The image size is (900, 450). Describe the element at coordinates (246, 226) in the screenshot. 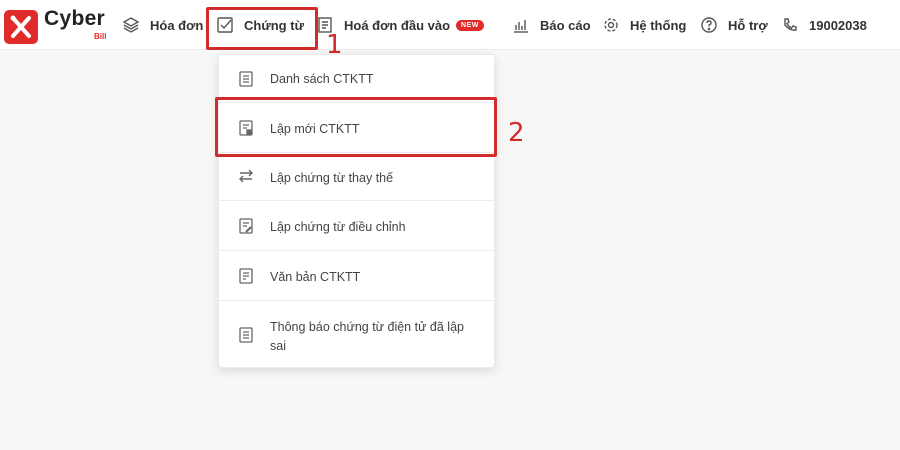

I see `document-edit-icon` at that location.